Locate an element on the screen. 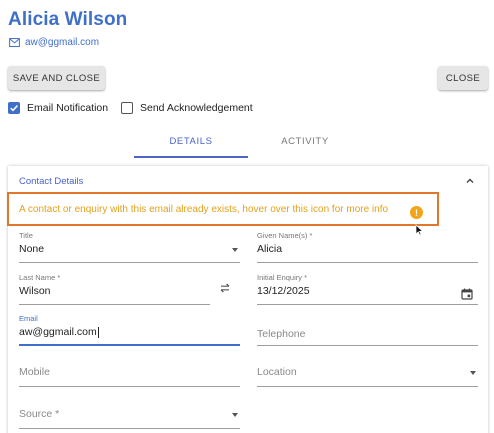  email-field: Email aw@ggmail.com is located at coordinates (129, 330).